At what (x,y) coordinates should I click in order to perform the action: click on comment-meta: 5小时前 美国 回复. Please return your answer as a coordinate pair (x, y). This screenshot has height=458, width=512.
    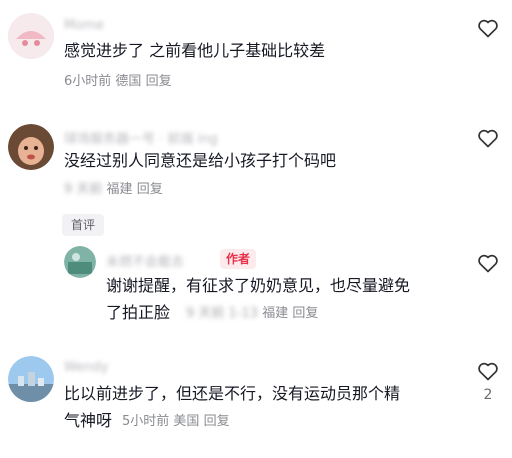
    Looking at the image, I should click on (176, 422).